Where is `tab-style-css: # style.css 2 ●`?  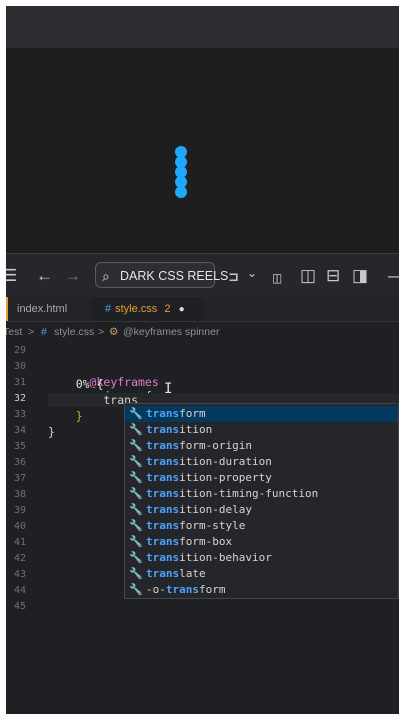
tab-style-css: # style.css 2 ● is located at coordinates (147, 309).